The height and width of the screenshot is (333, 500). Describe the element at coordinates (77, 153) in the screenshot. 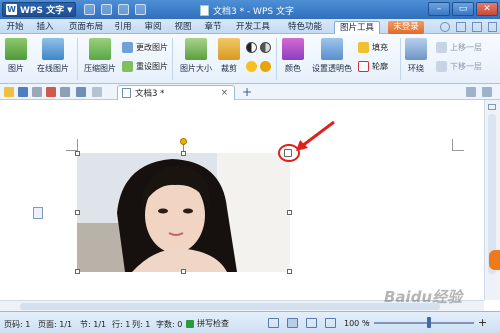

I see `resize-handle-top-left` at that location.